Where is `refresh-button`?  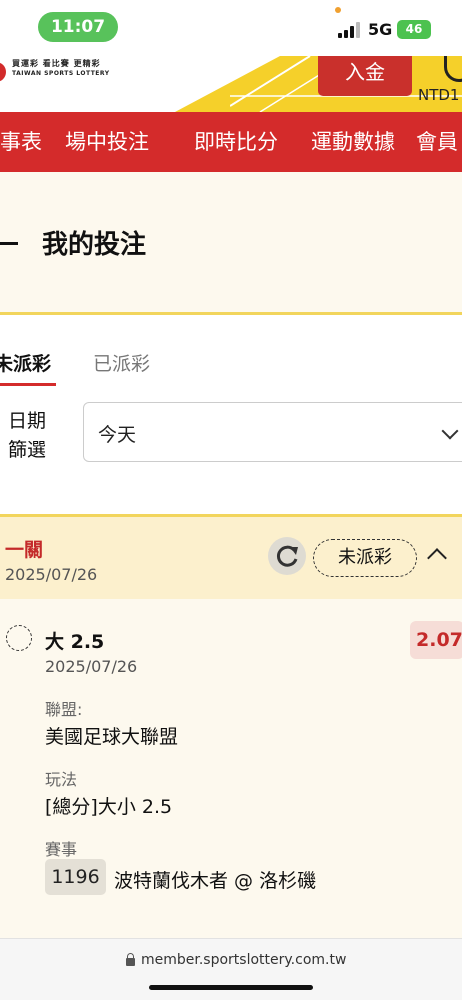 refresh-button is located at coordinates (287, 556).